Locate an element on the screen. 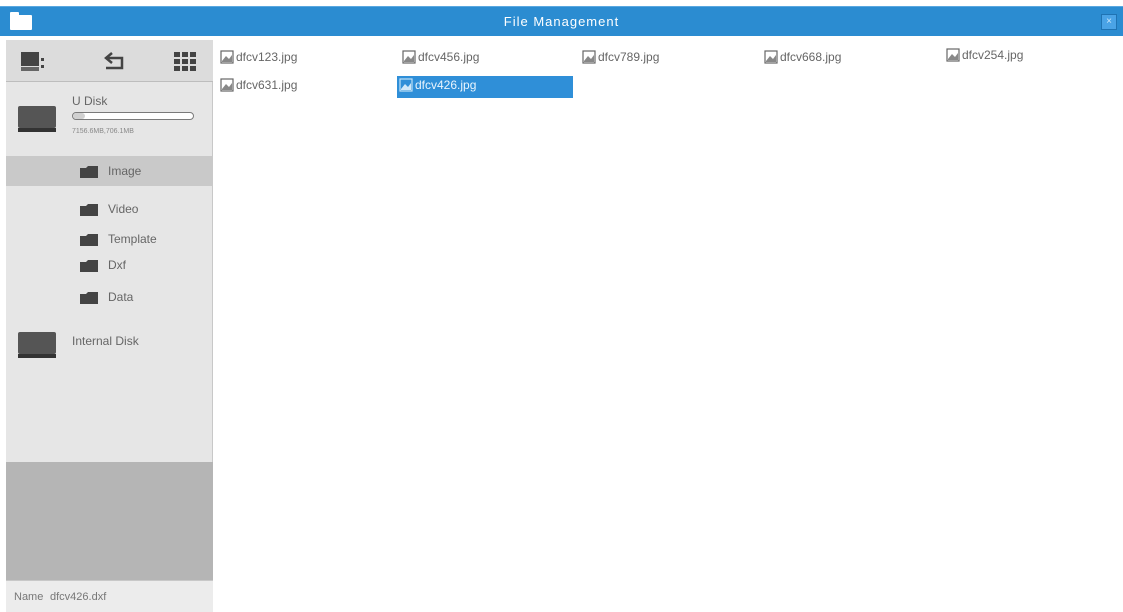 This screenshot has width=1123, height=612. folder-data: Data is located at coordinates (109, 297).